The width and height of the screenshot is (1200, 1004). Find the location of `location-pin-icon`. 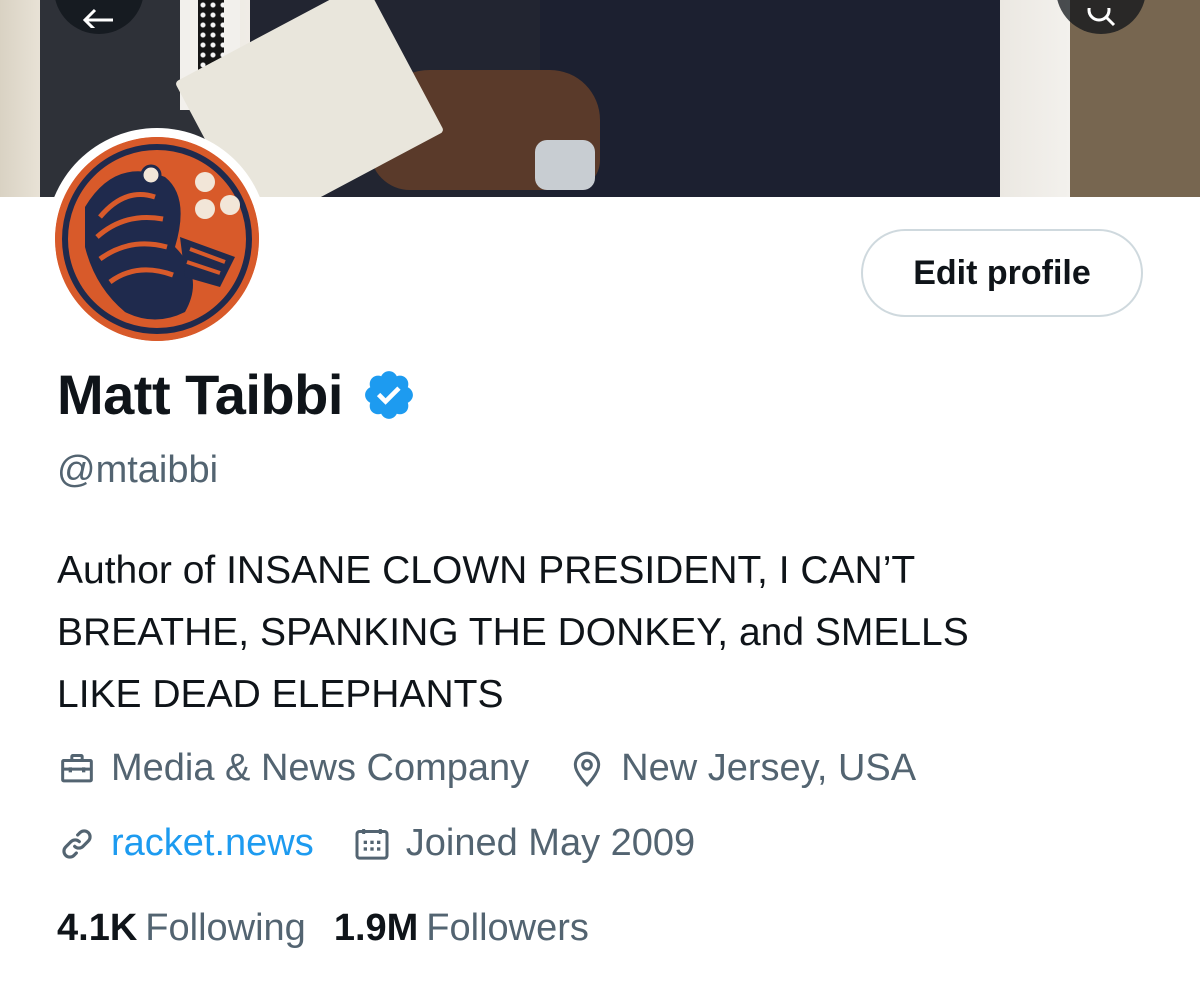

location-pin-icon is located at coordinates (587, 769).